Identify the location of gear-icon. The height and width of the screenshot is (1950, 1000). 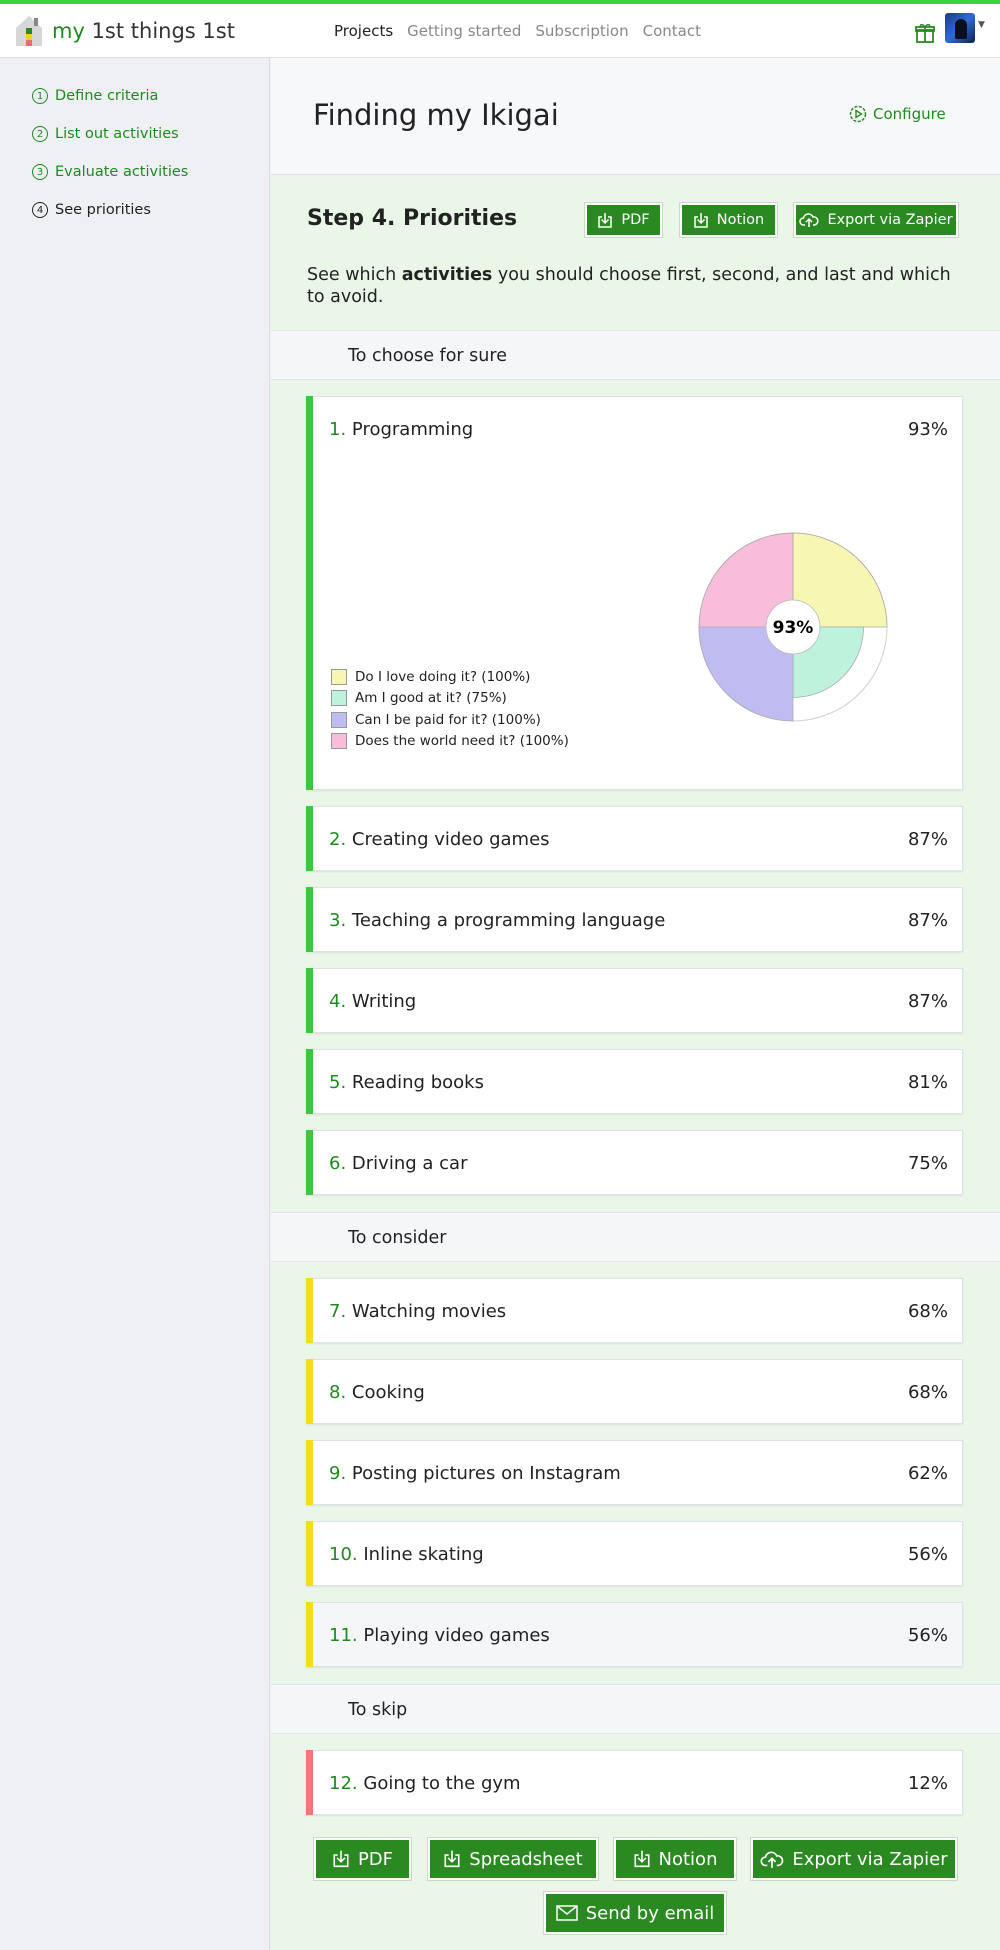
(858, 114).